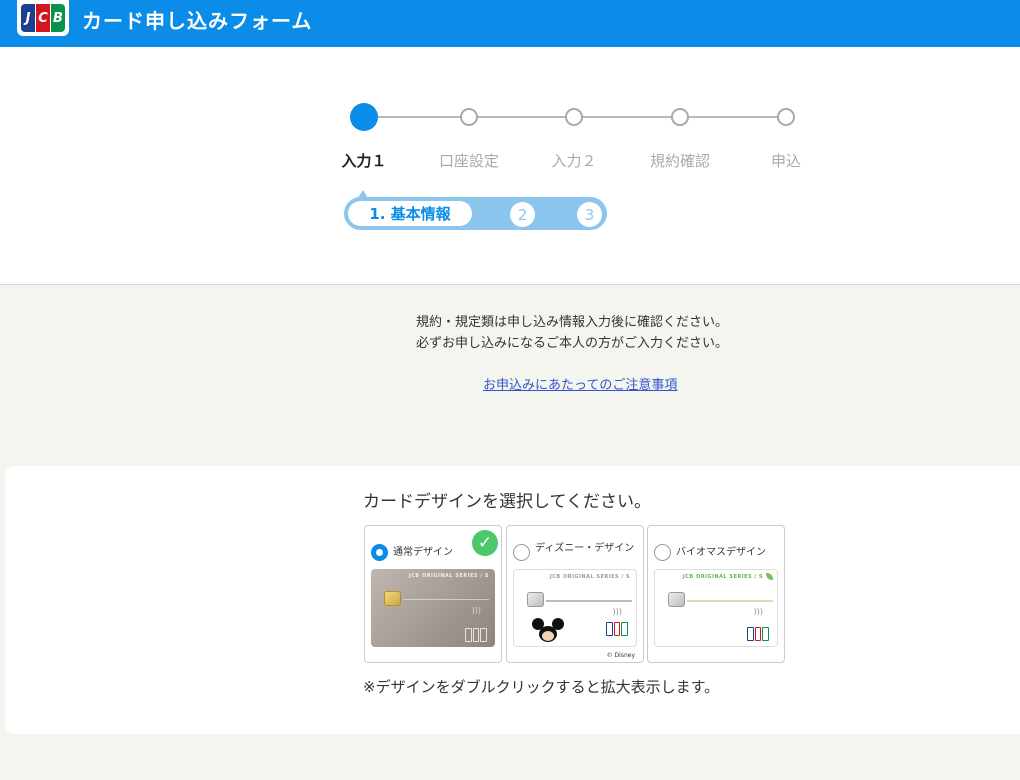  What do you see at coordinates (58, 18) in the screenshot?
I see `jcb-logo-b: B` at bounding box center [58, 18].